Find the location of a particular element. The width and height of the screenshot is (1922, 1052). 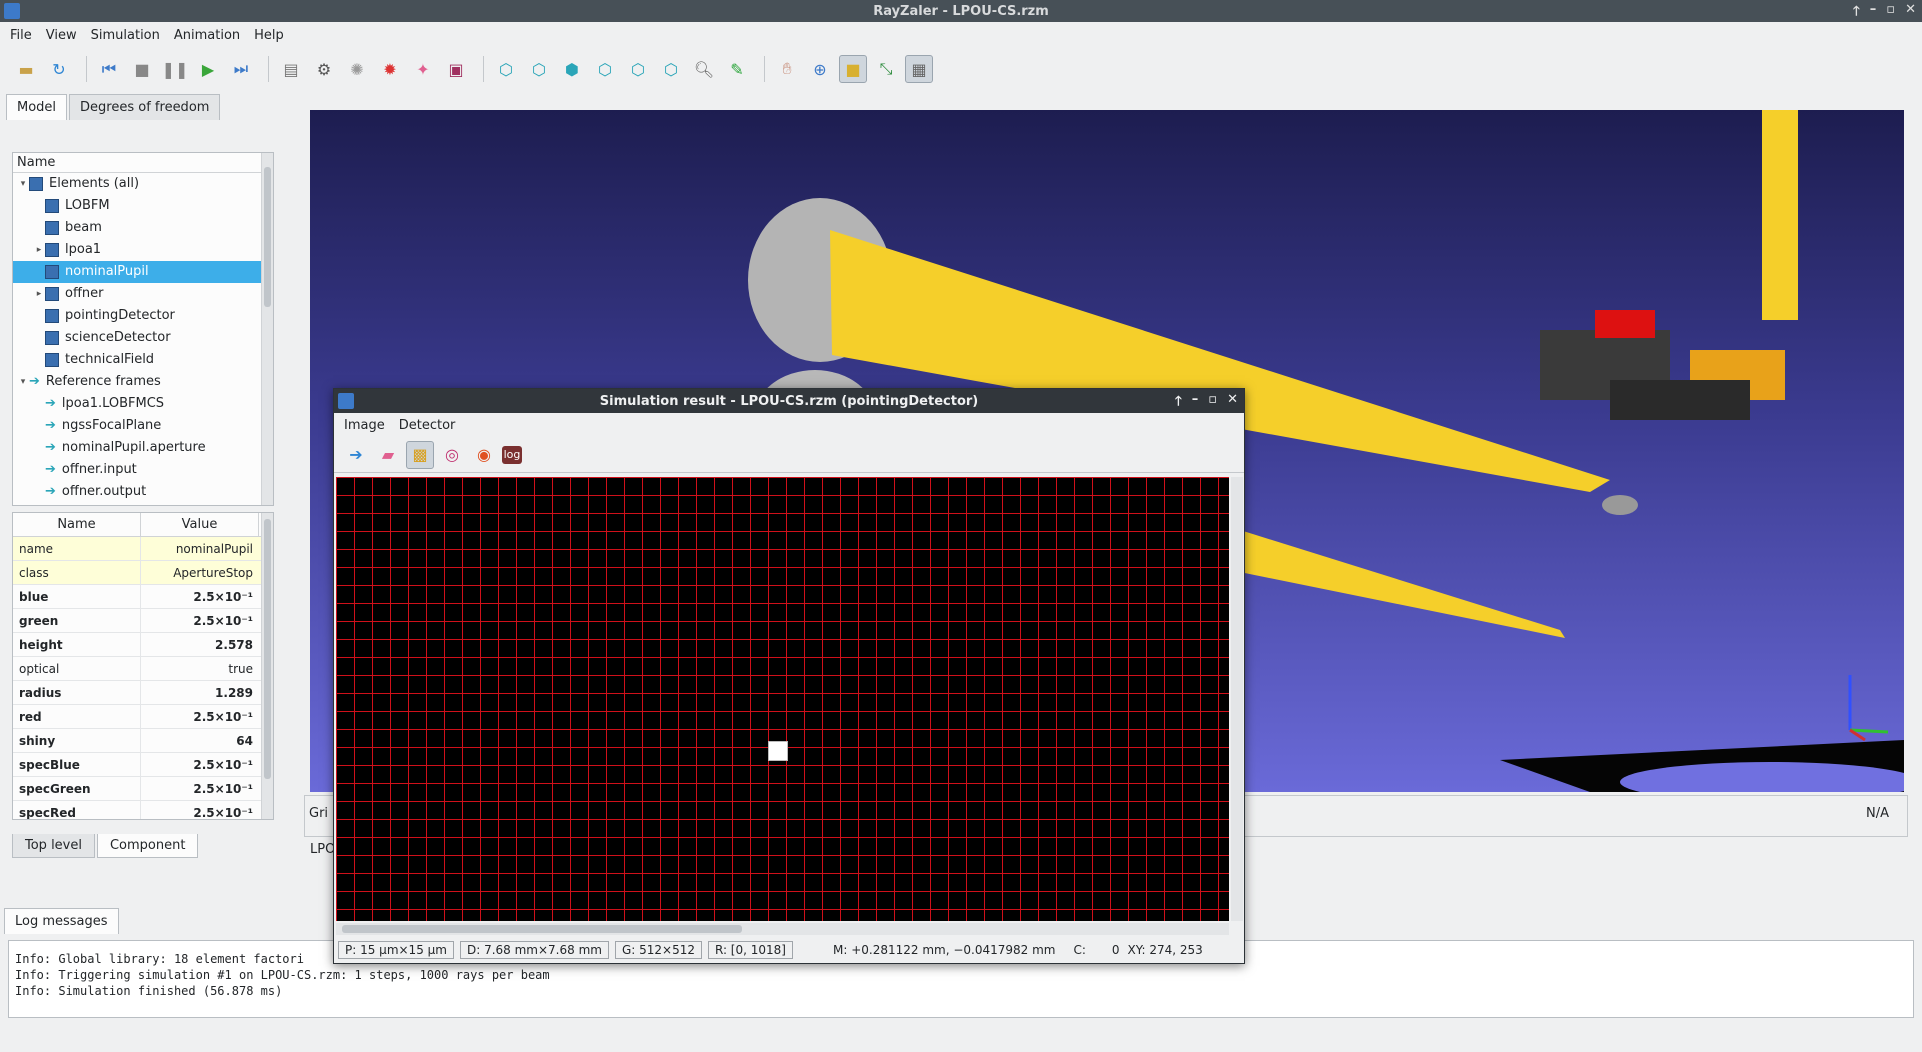

rewind-icon: ⏮ is located at coordinates (109, 69).